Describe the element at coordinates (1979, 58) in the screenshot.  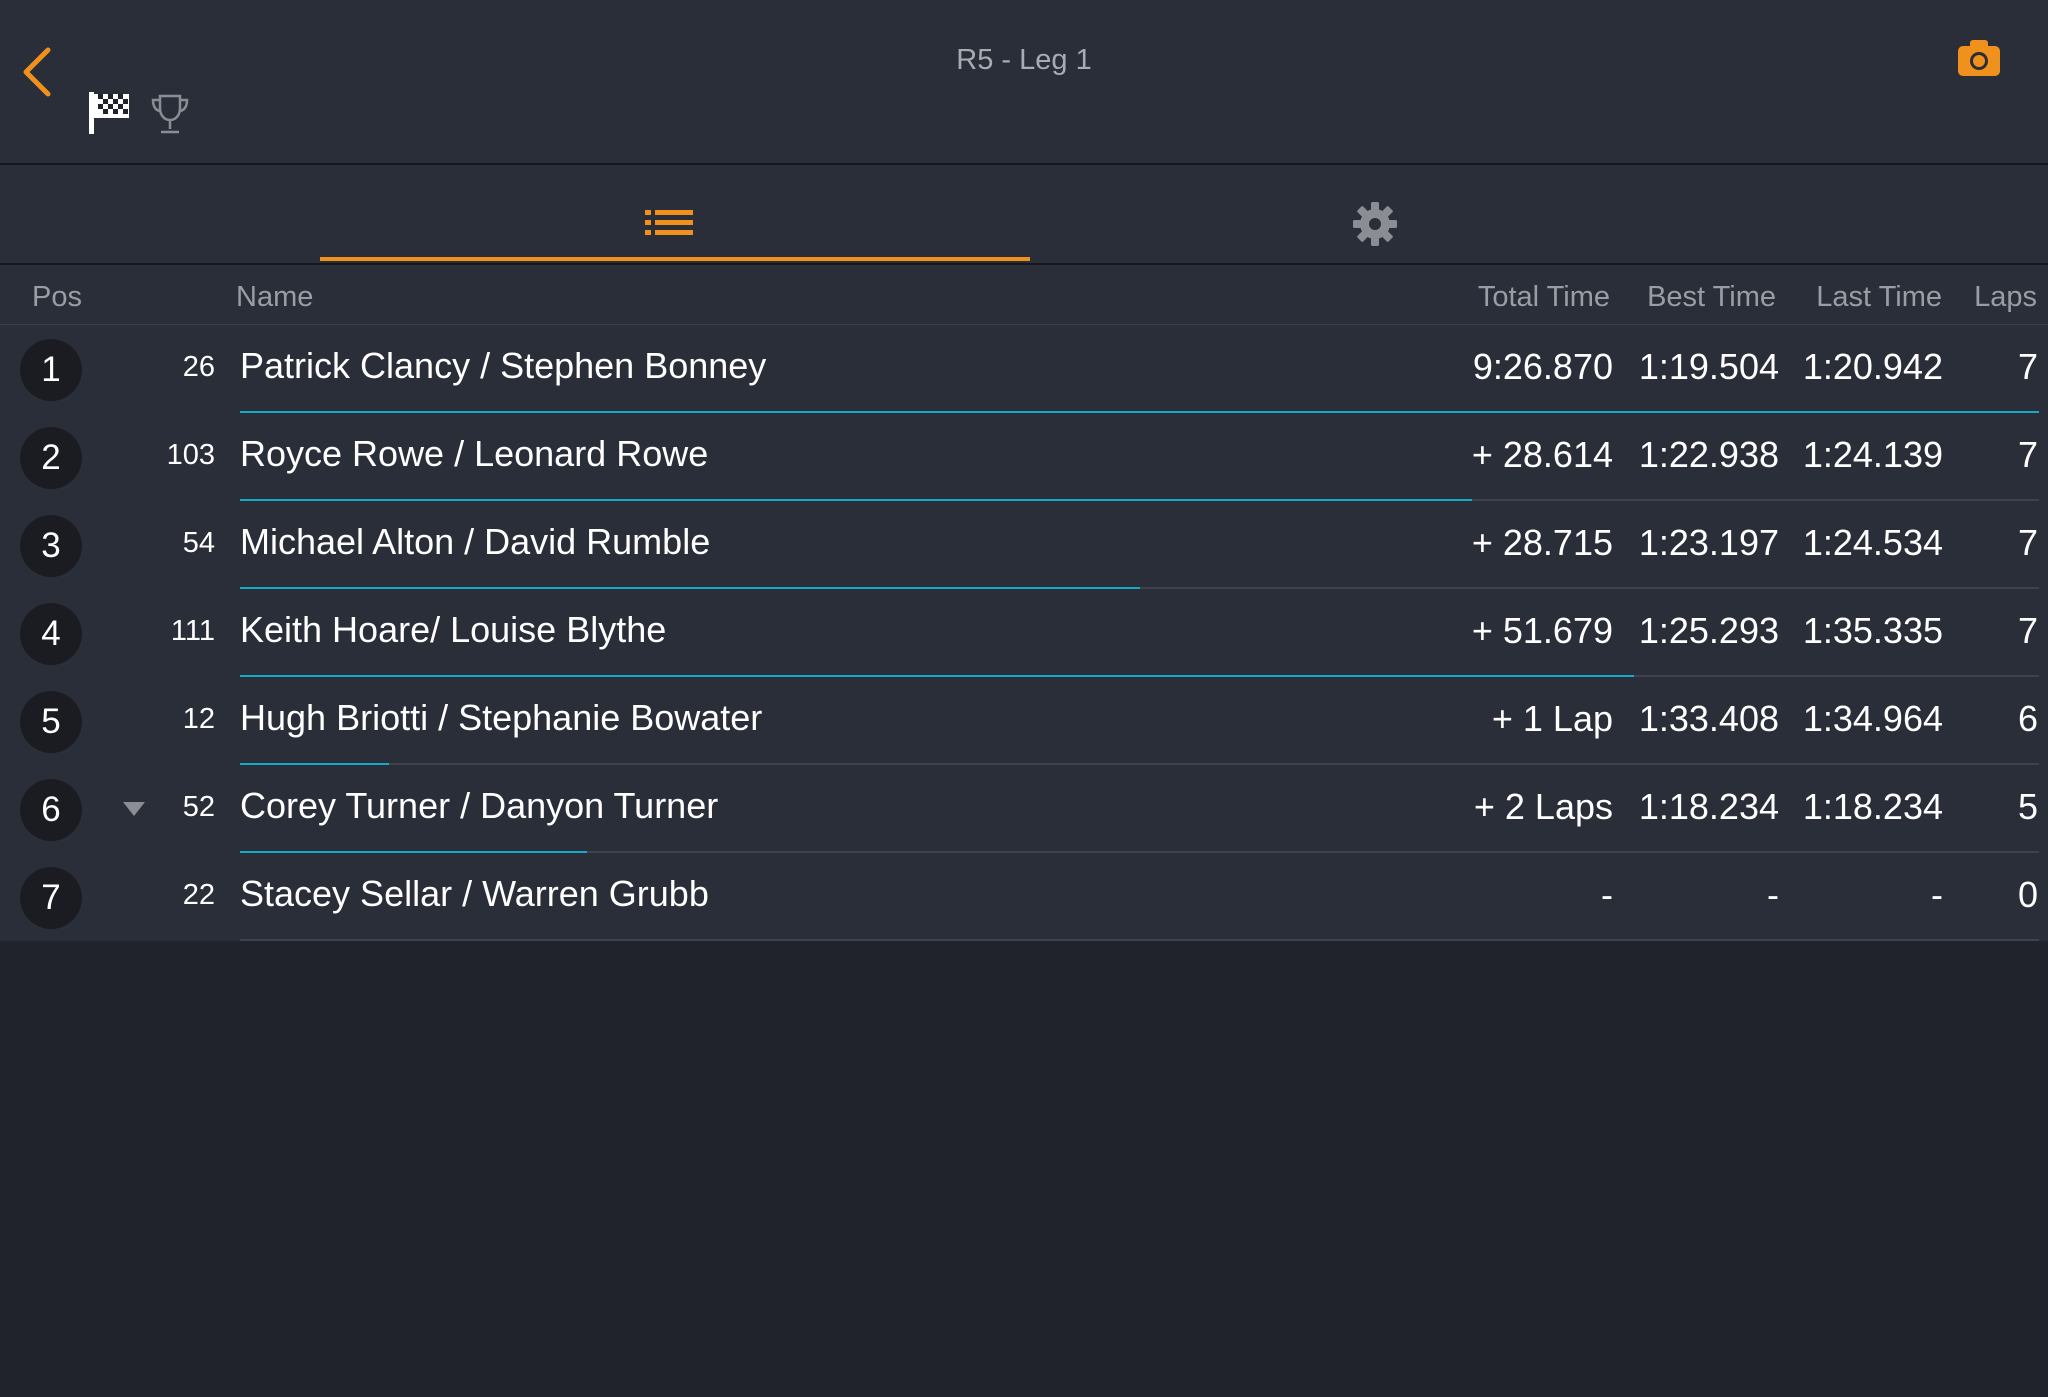
I see `camera-icon` at that location.